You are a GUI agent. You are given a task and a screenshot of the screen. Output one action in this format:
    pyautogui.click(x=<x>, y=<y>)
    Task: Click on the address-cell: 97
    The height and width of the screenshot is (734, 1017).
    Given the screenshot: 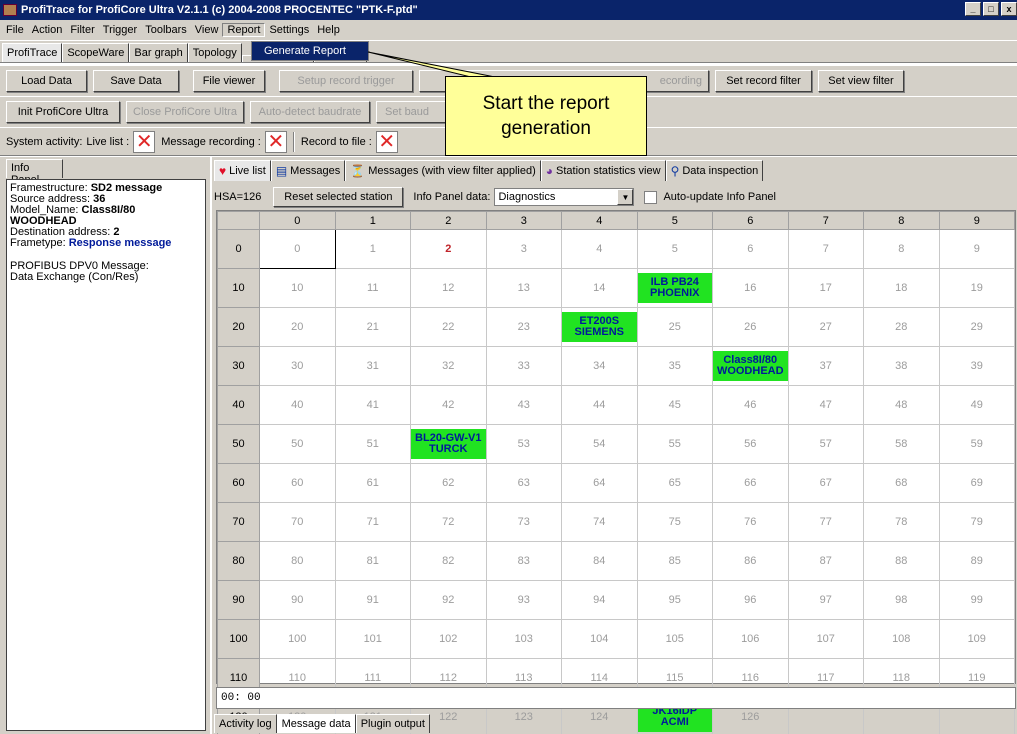 What is the action you would take?
    pyautogui.click(x=825, y=600)
    